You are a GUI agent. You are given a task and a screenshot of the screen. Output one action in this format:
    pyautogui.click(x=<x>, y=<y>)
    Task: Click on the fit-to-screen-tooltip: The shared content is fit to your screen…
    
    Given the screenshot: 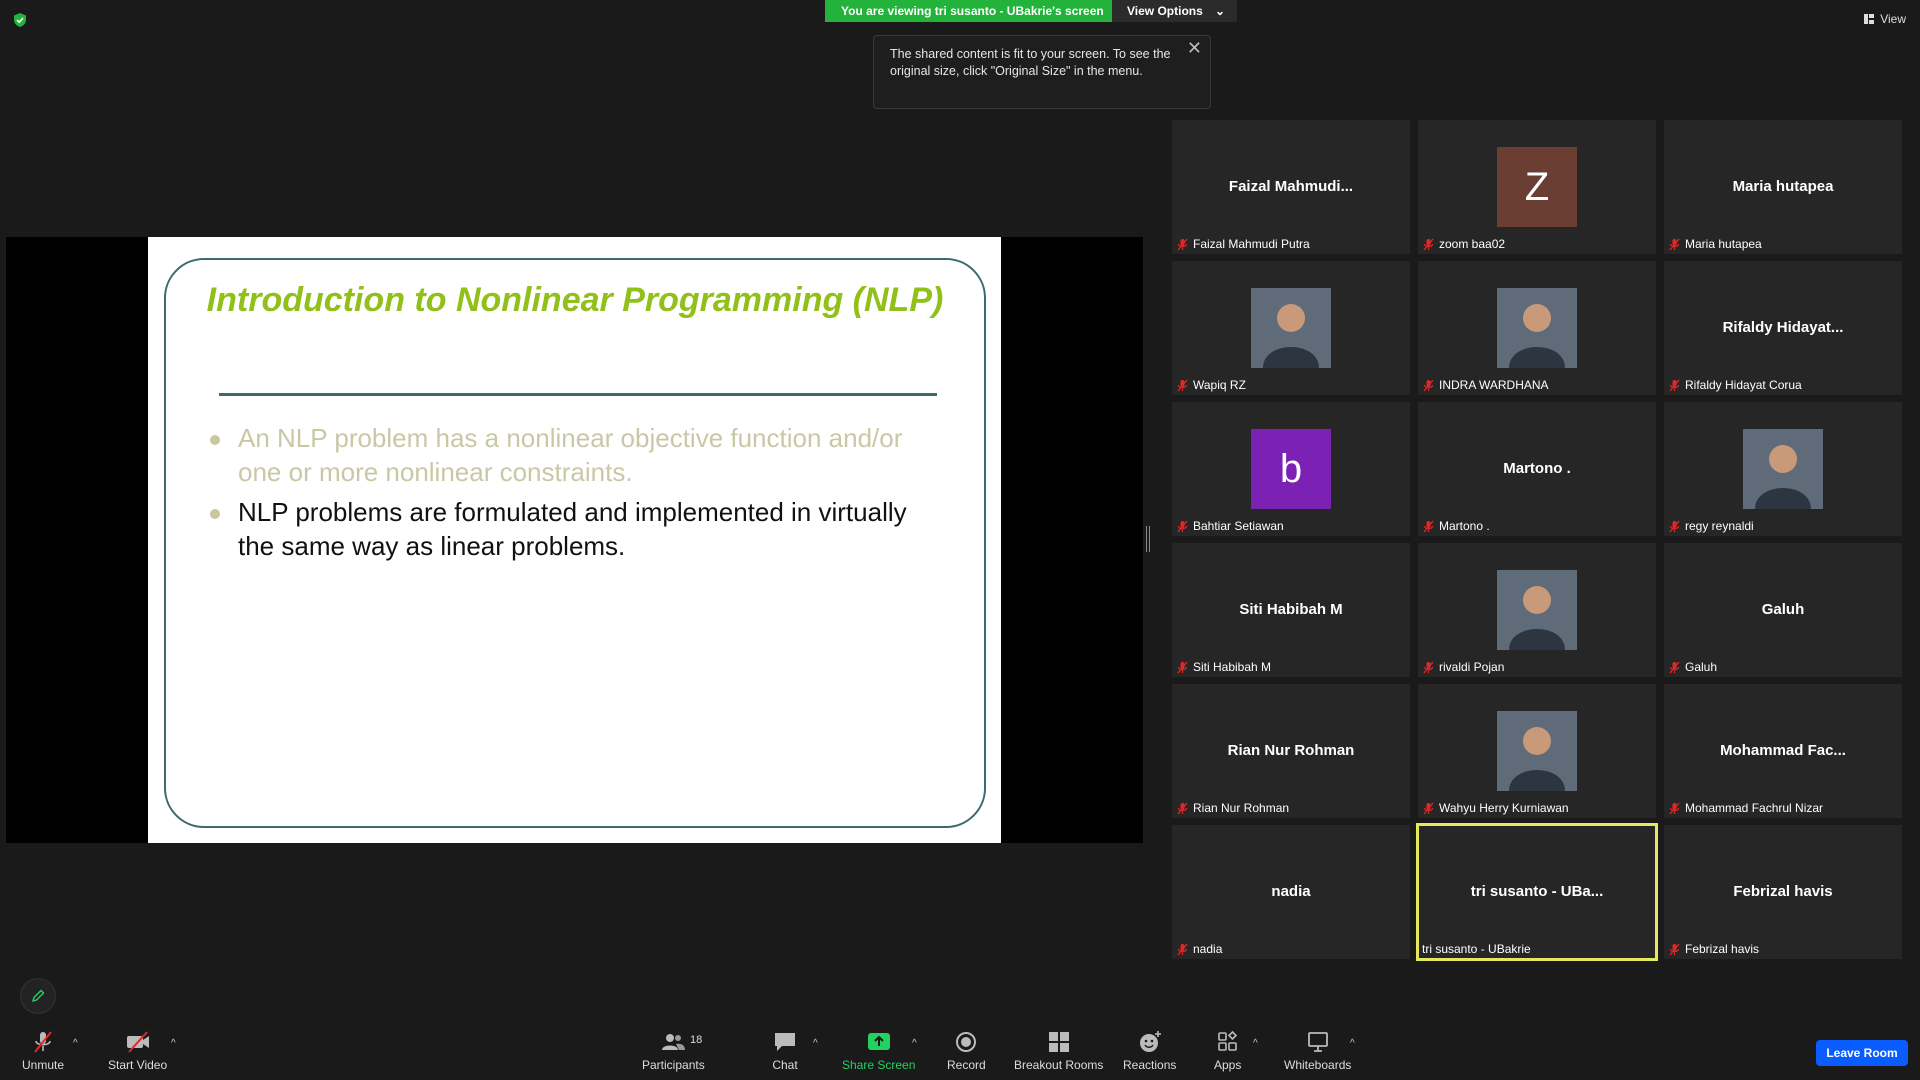 What is the action you would take?
    pyautogui.click(x=1042, y=72)
    